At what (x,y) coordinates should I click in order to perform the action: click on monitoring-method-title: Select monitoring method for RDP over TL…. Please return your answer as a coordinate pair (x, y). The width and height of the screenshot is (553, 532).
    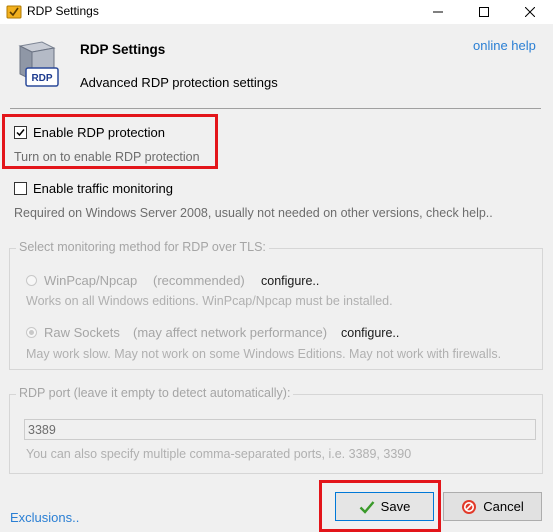
    Looking at the image, I should click on (142, 247).